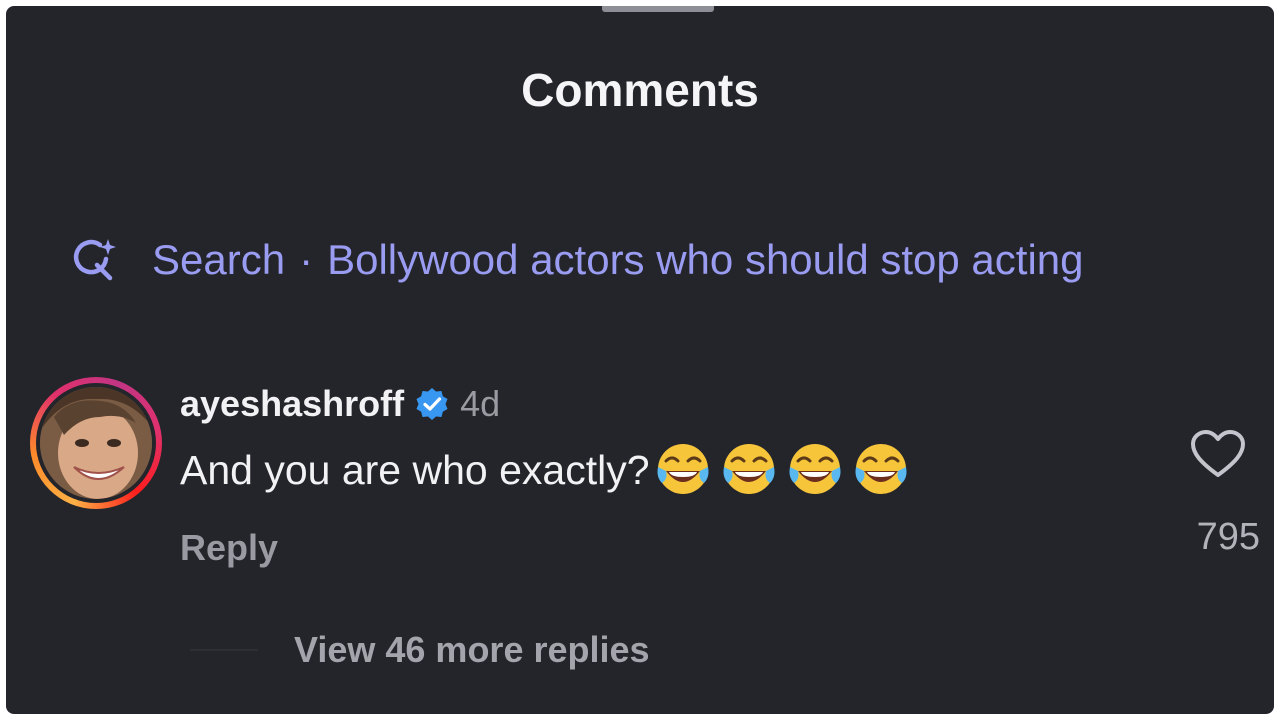 This screenshot has height=720, width=1280. What do you see at coordinates (640, 90) in the screenshot?
I see `page-title: Comments` at bounding box center [640, 90].